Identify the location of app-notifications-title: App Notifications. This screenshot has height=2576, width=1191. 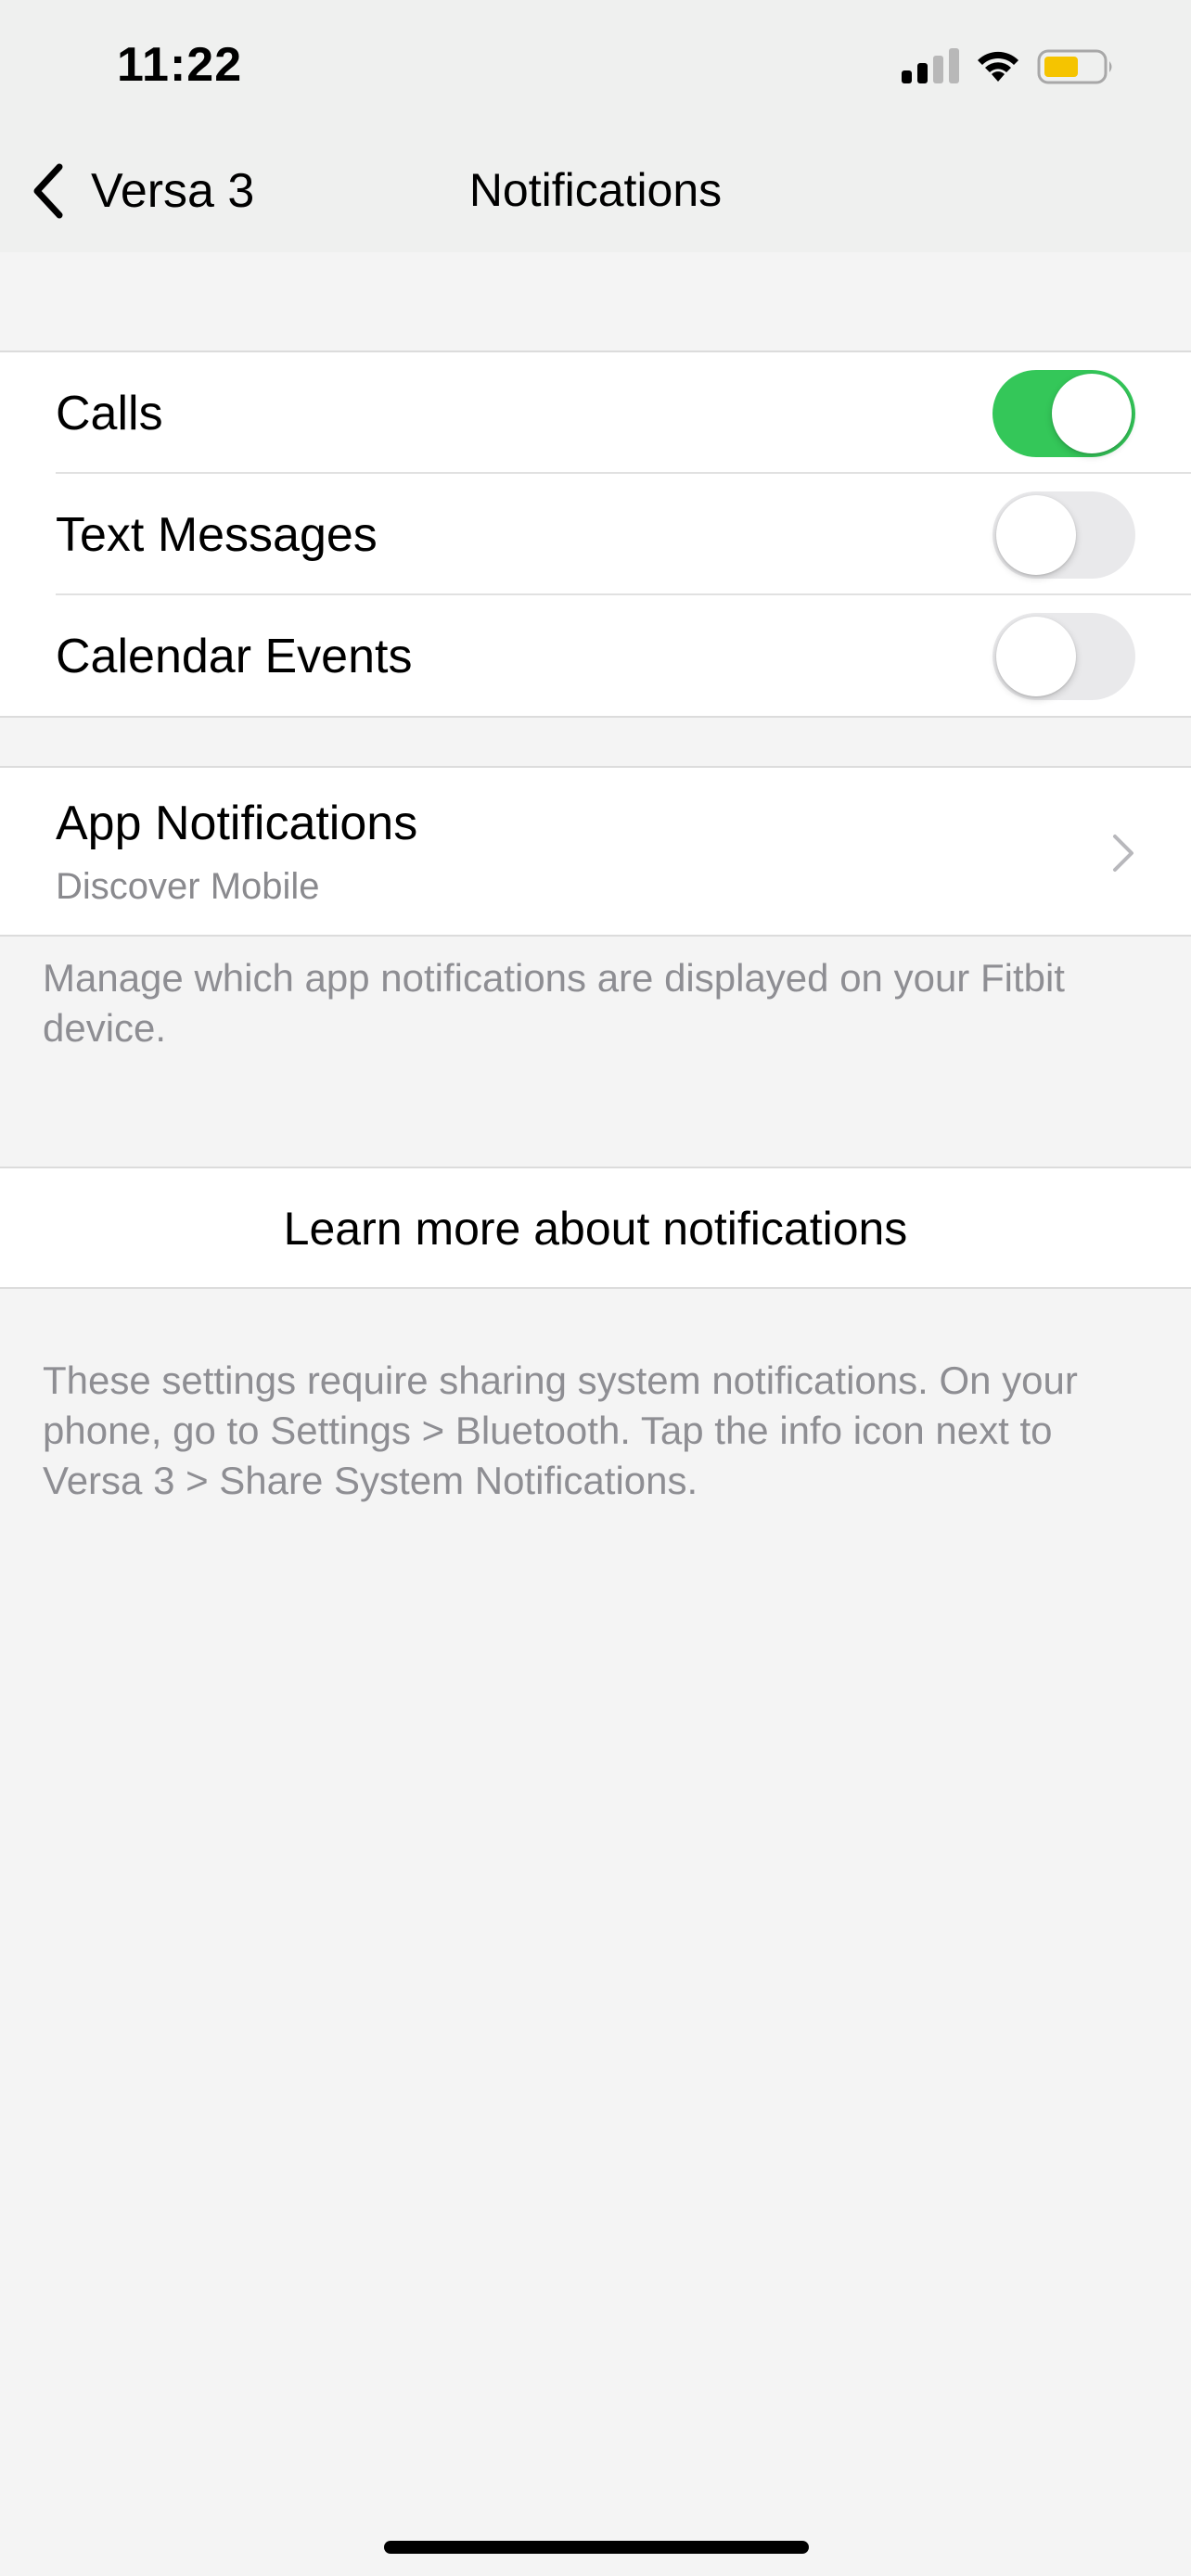
(237, 823).